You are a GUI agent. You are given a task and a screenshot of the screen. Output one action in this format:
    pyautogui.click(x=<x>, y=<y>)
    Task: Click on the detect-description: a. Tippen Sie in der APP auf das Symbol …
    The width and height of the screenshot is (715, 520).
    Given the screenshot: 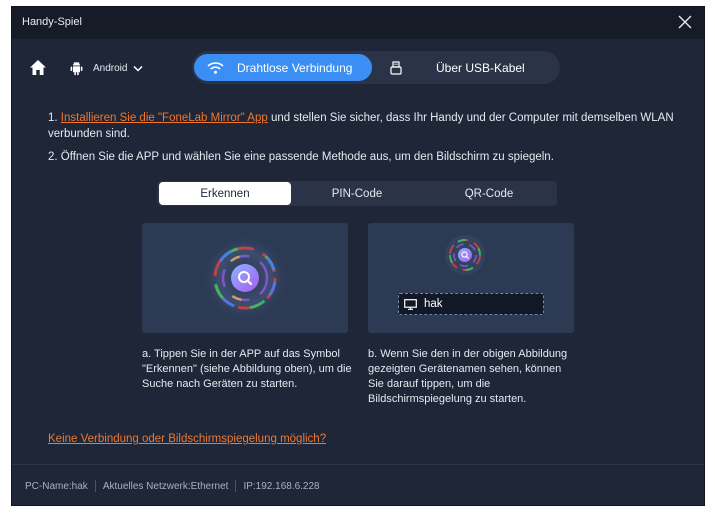 What is the action you would take?
    pyautogui.click(x=247, y=369)
    